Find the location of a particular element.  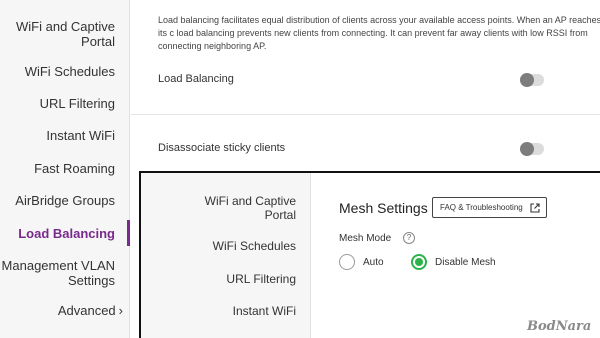

mesh-mode-auto-label: Auto is located at coordinates (373, 262).